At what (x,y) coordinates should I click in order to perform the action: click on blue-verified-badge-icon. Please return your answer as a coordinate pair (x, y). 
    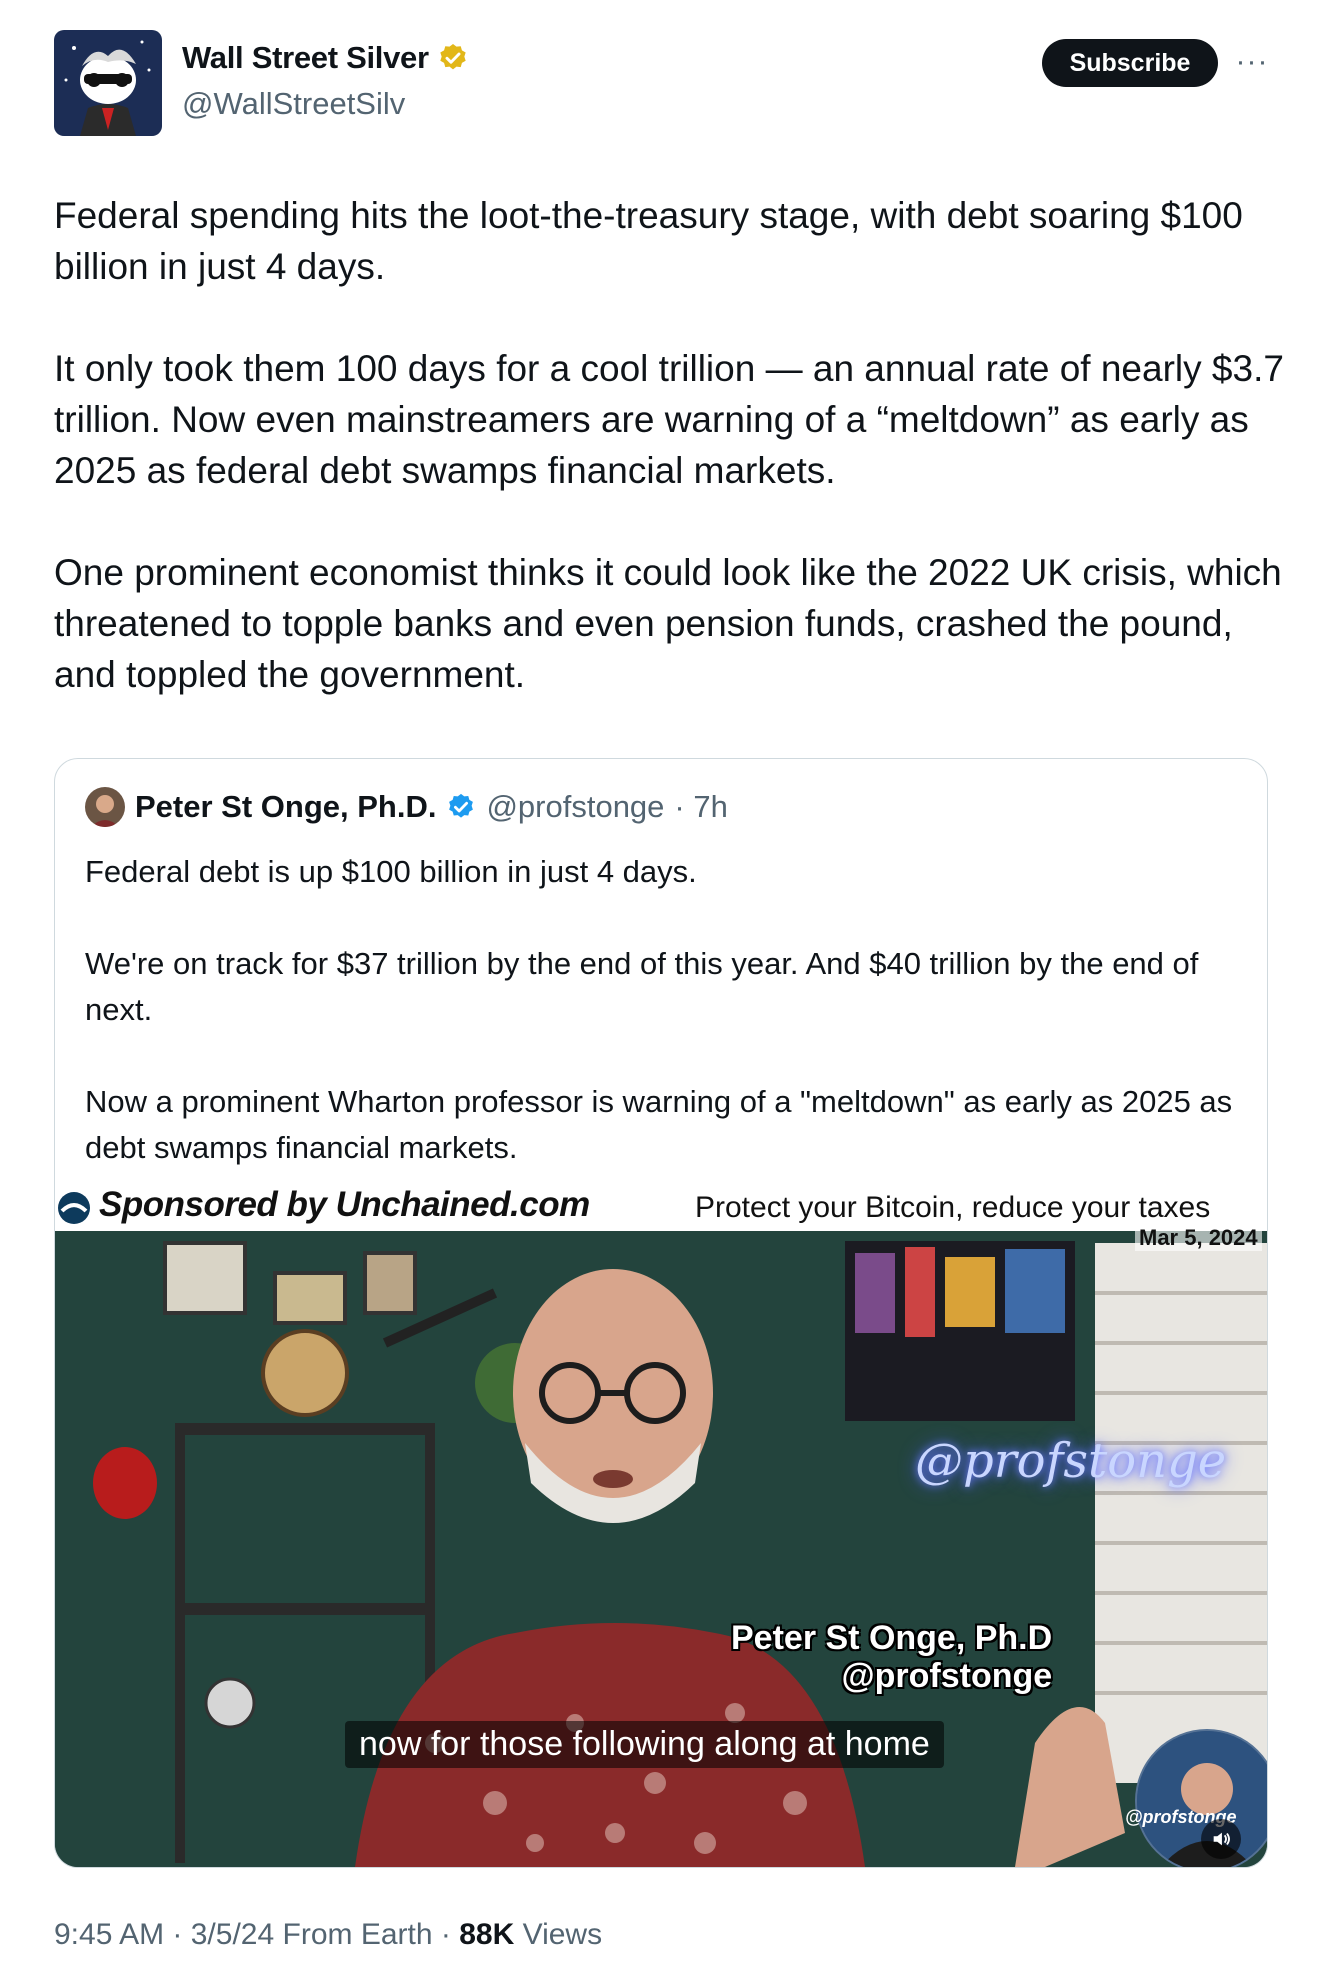
    Looking at the image, I should click on (461, 805).